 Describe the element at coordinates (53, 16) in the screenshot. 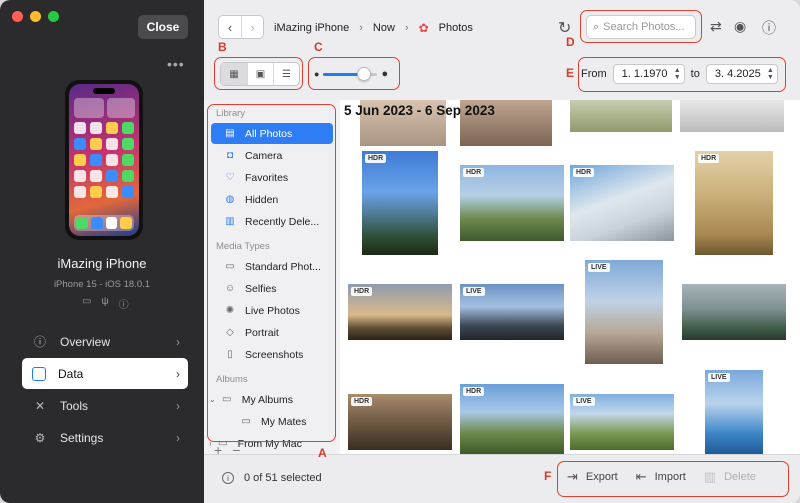

I see `zoom-window-icon` at that location.